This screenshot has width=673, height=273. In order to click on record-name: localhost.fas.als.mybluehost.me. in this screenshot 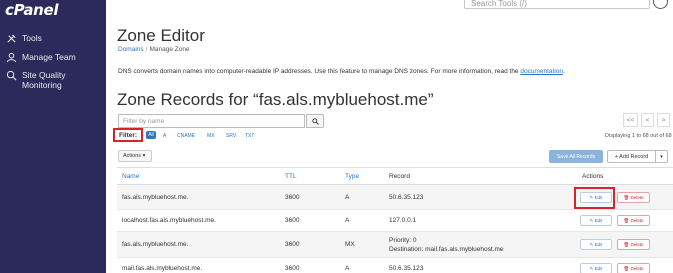, I will do `click(169, 220)`.